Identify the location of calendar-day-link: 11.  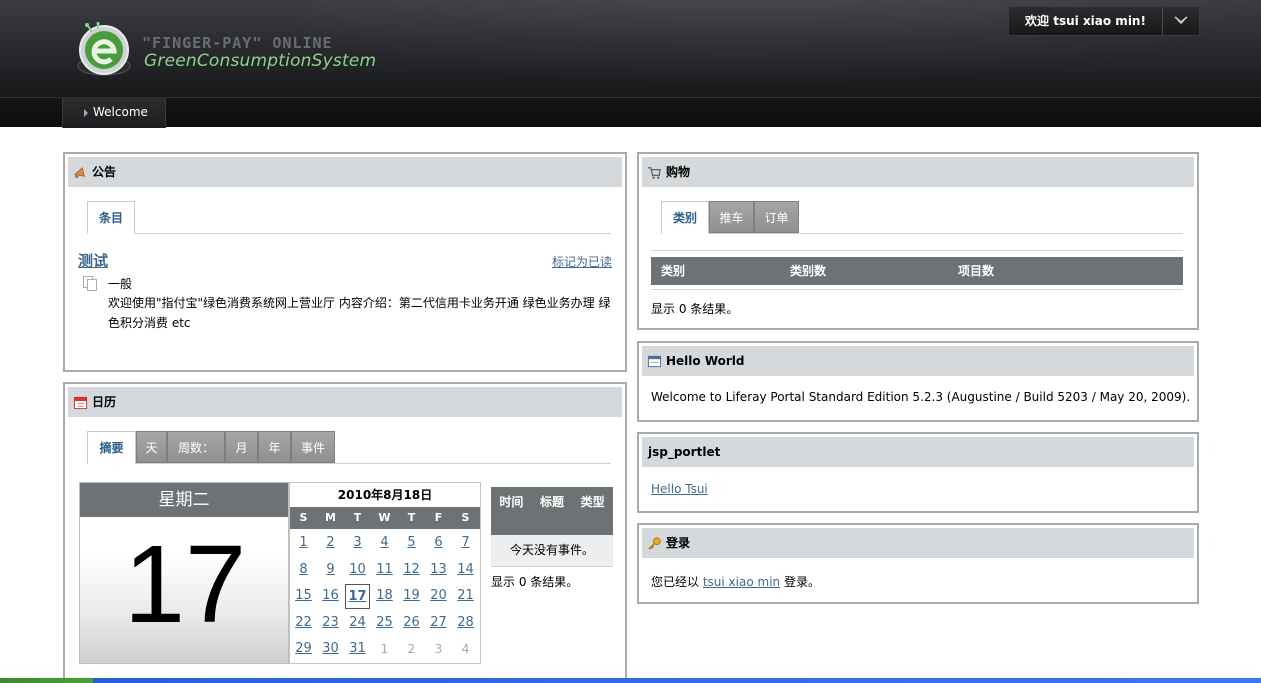
(384, 569).